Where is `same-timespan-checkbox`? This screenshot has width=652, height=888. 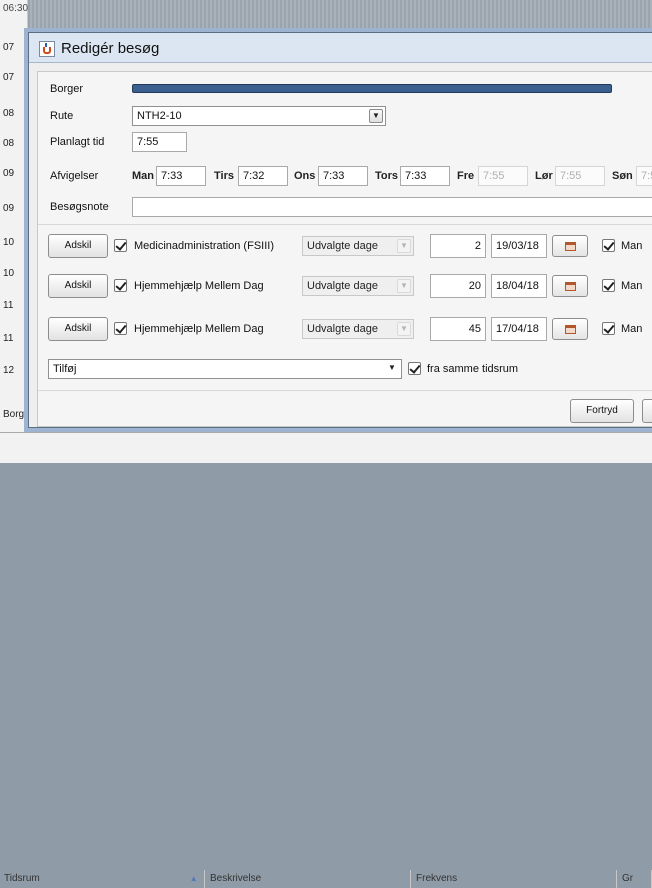
same-timespan-checkbox is located at coordinates (414, 368).